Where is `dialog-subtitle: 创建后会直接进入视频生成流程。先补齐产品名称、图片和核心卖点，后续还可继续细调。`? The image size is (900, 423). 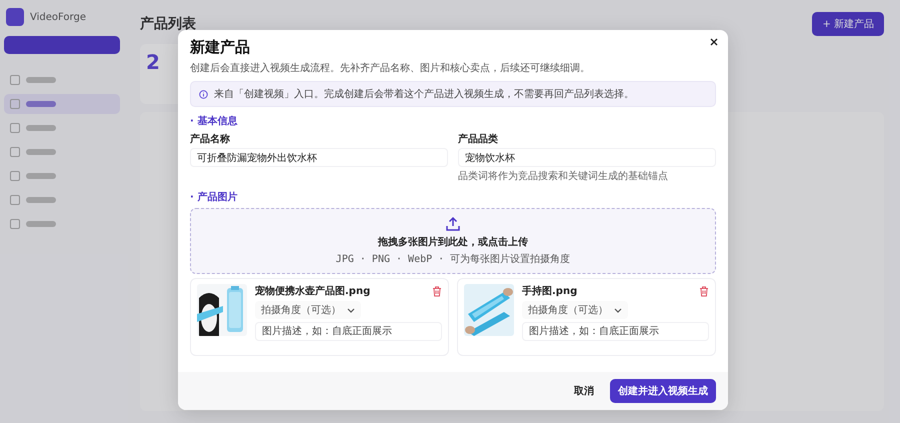
dialog-subtitle: 创建后会直接进入视频生成流程。先补齐产品名称、图片和核心卖点，后续还可继续细调。 is located at coordinates (390, 68).